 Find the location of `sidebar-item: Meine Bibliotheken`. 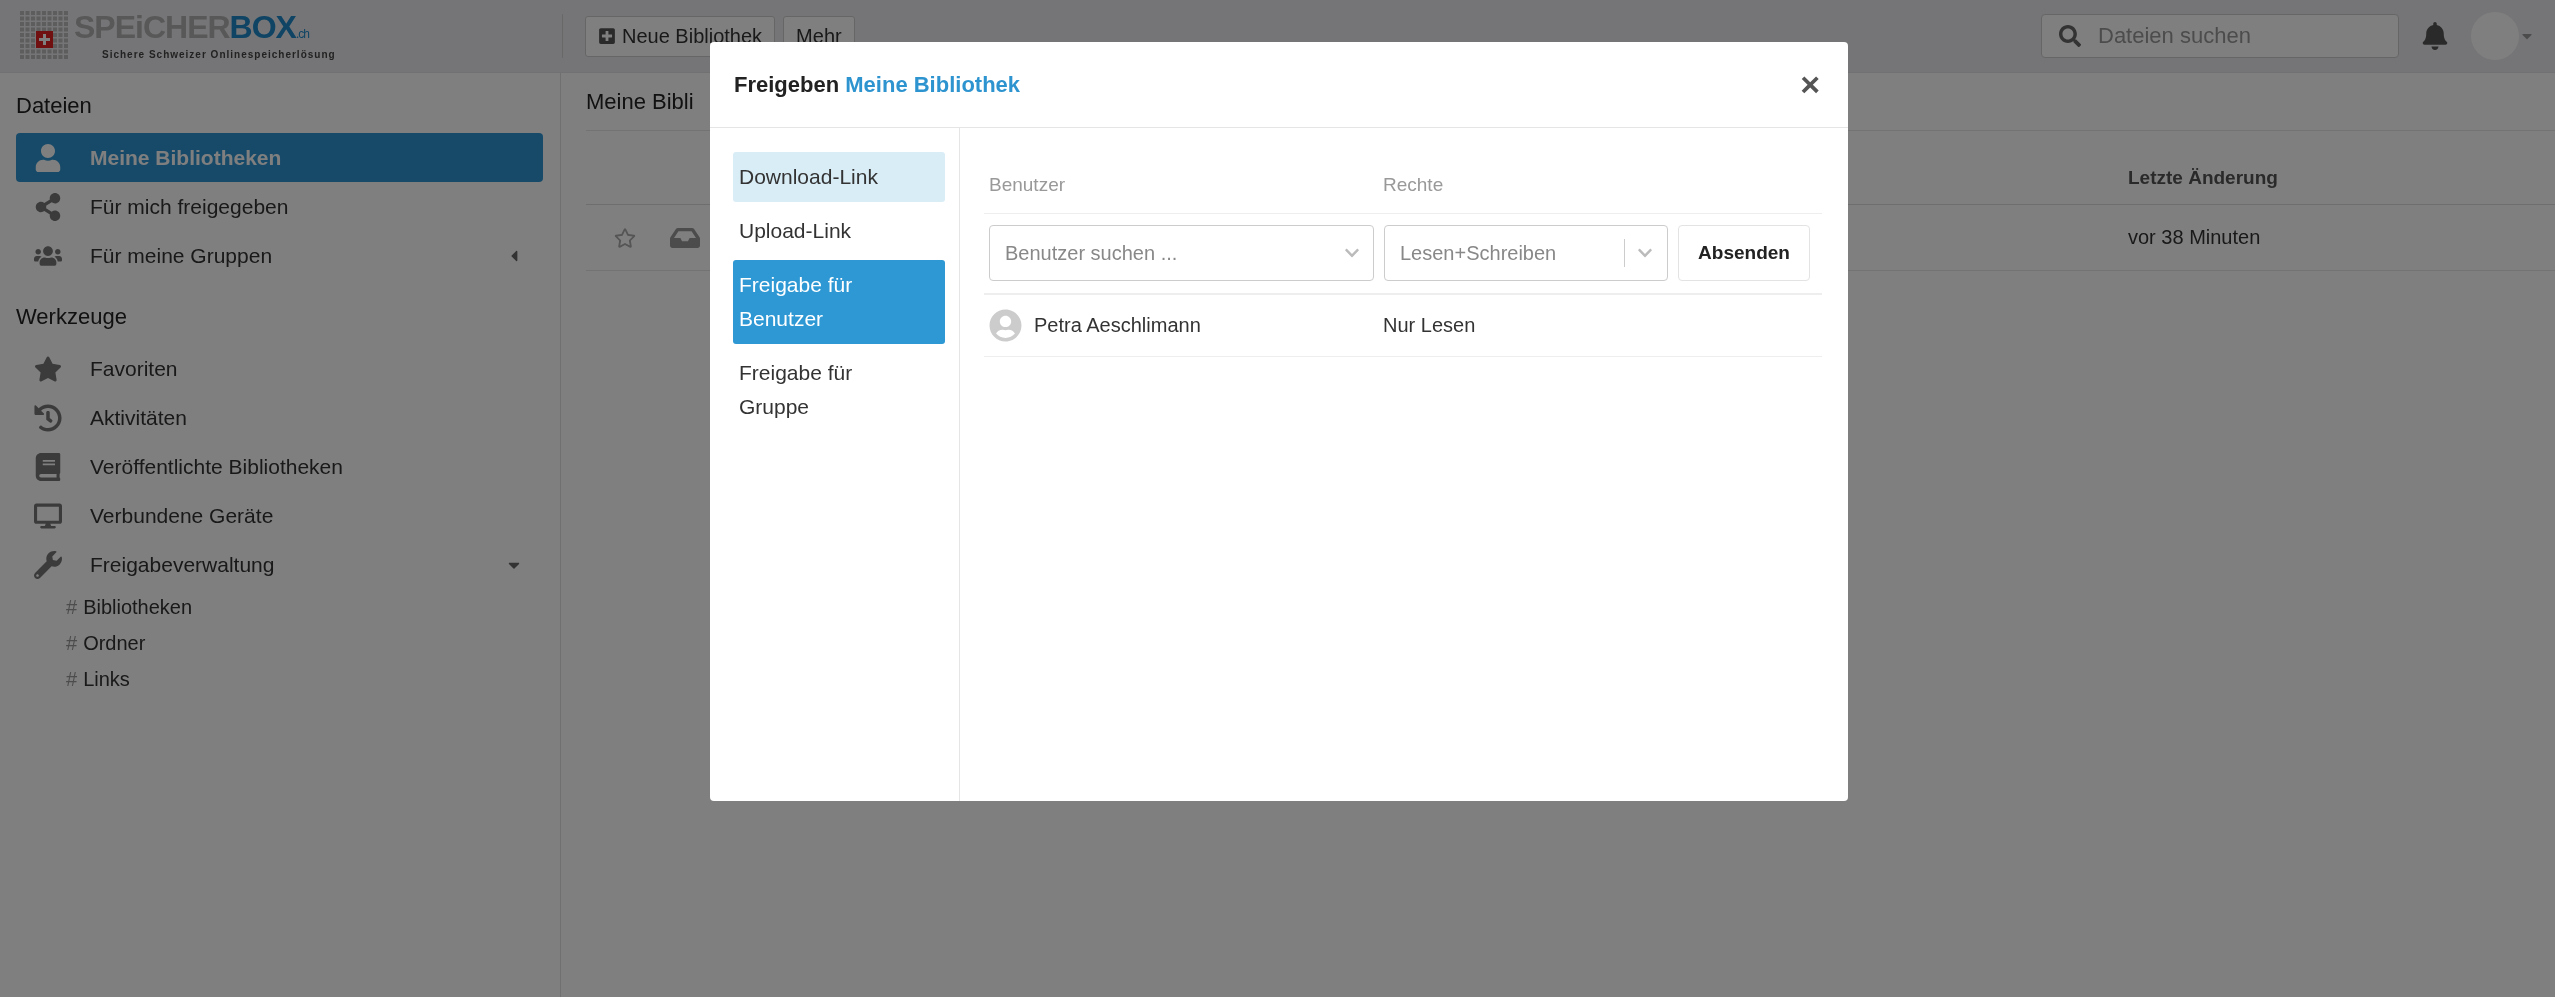

sidebar-item: Meine Bibliotheken is located at coordinates (279, 157).